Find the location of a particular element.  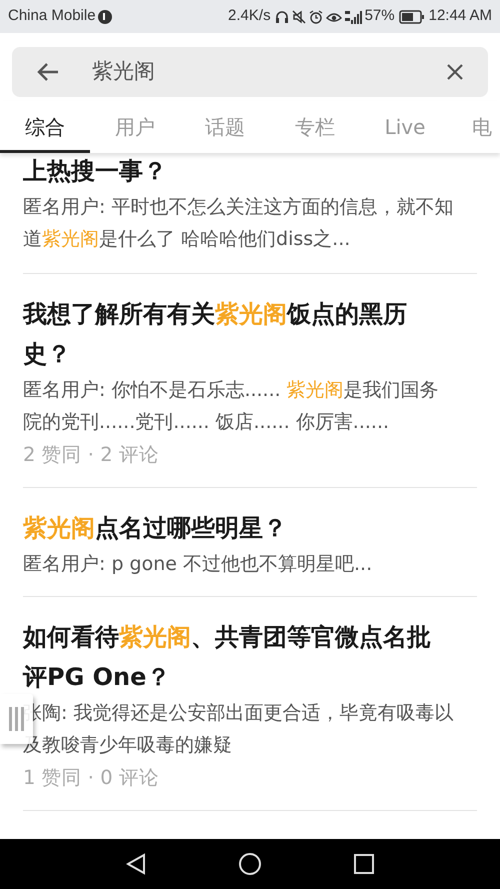

battery-percent: 57% is located at coordinates (379, 16).